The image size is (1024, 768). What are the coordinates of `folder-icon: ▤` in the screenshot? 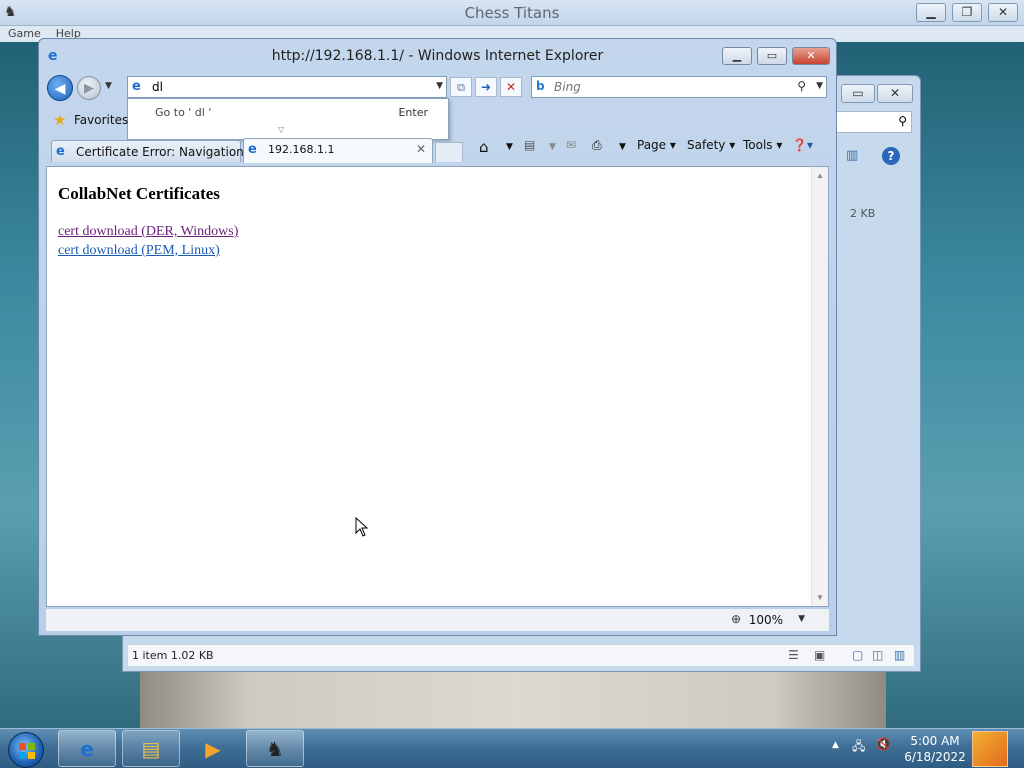 It's located at (151, 749).